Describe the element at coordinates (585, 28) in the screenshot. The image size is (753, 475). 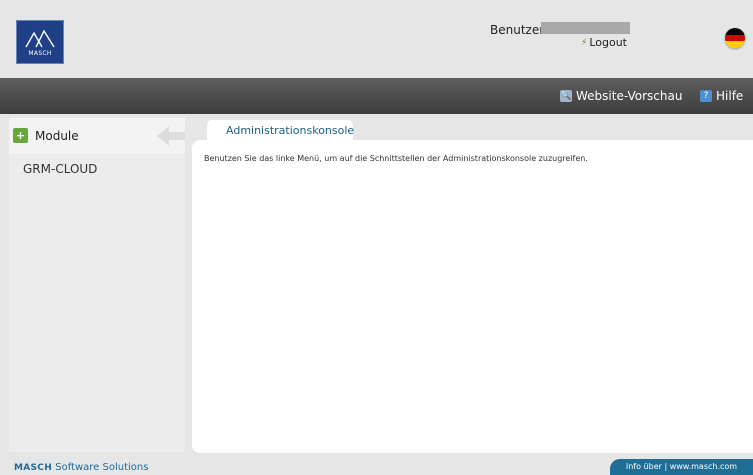
I see `username-redacted` at that location.